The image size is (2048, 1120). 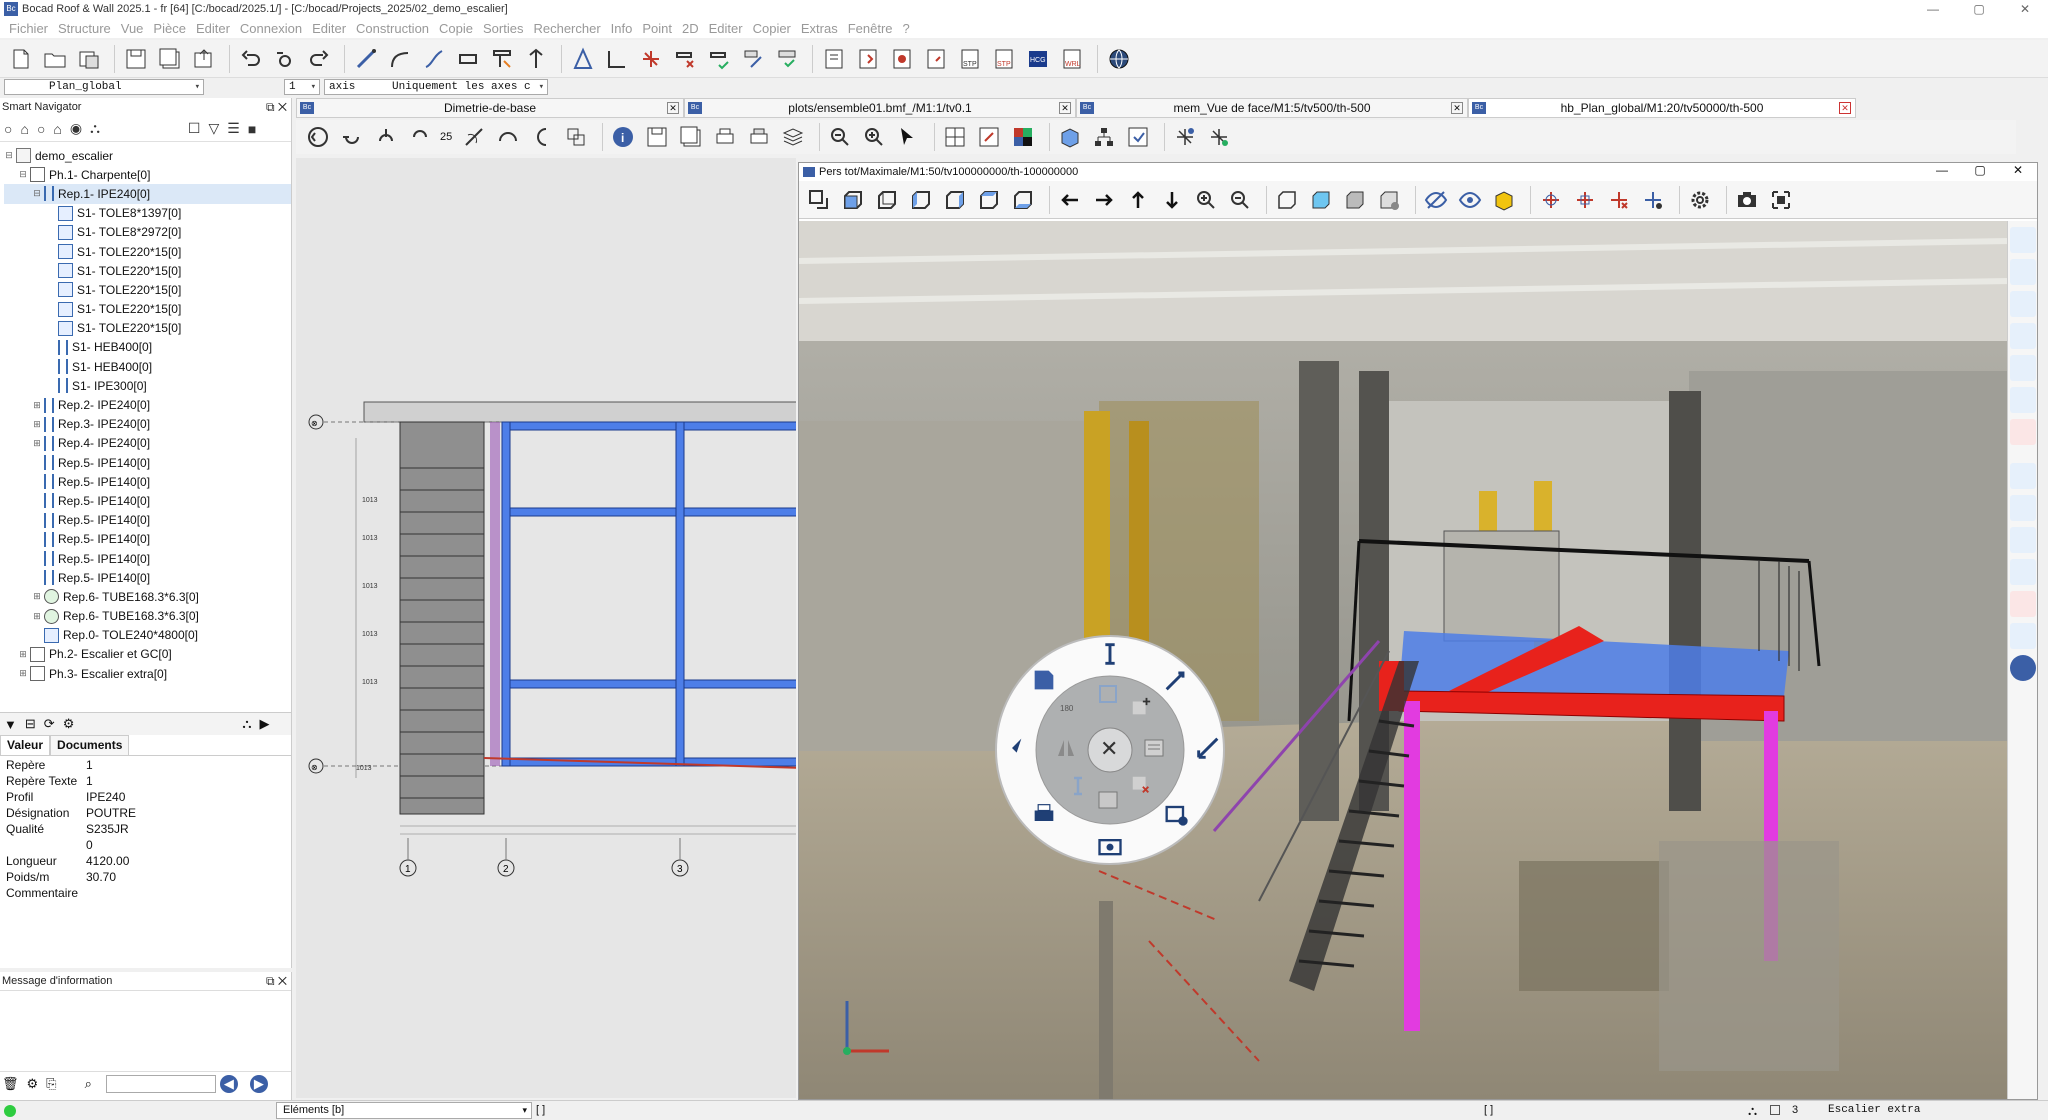 What do you see at coordinates (2023, 636) in the screenshot?
I see `point-cloud-snap-icon` at bounding box center [2023, 636].